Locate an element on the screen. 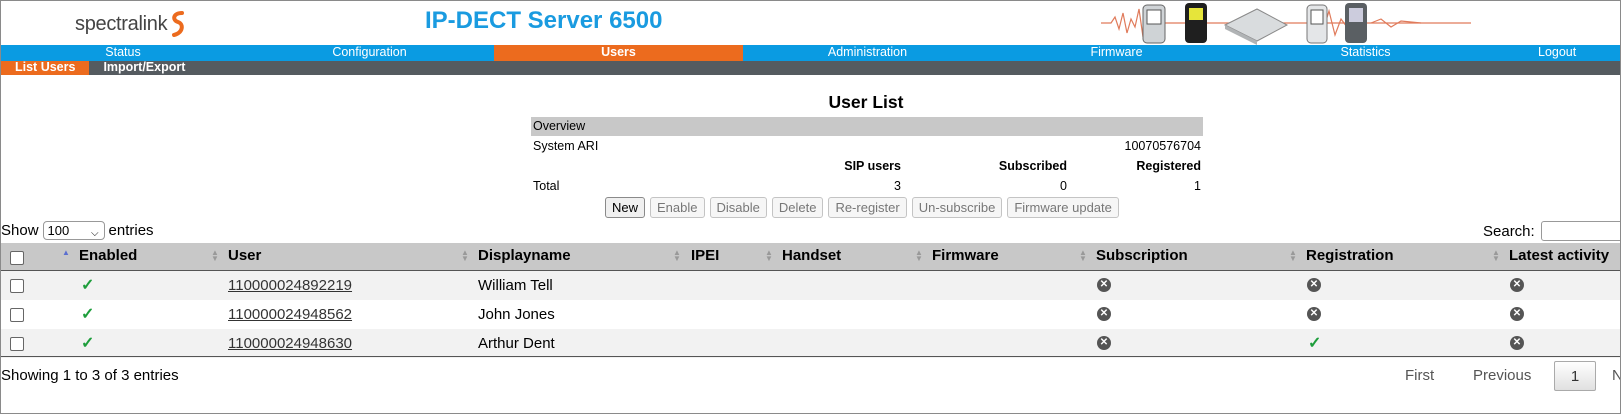 The height and width of the screenshot is (414, 1621). displayname-cell: John Jones is located at coordinates (516, 314).